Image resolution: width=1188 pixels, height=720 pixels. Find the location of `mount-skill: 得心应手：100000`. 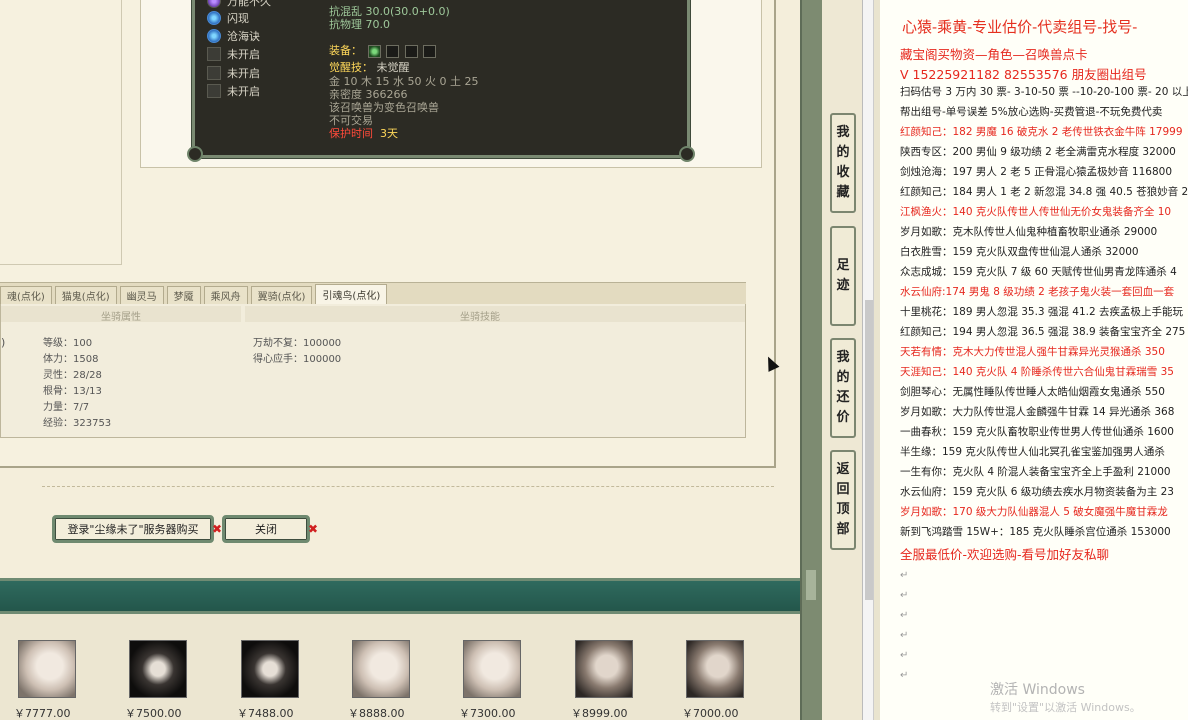

mount-skill: 得心应手：100000 is located at coordinates (297, 359).